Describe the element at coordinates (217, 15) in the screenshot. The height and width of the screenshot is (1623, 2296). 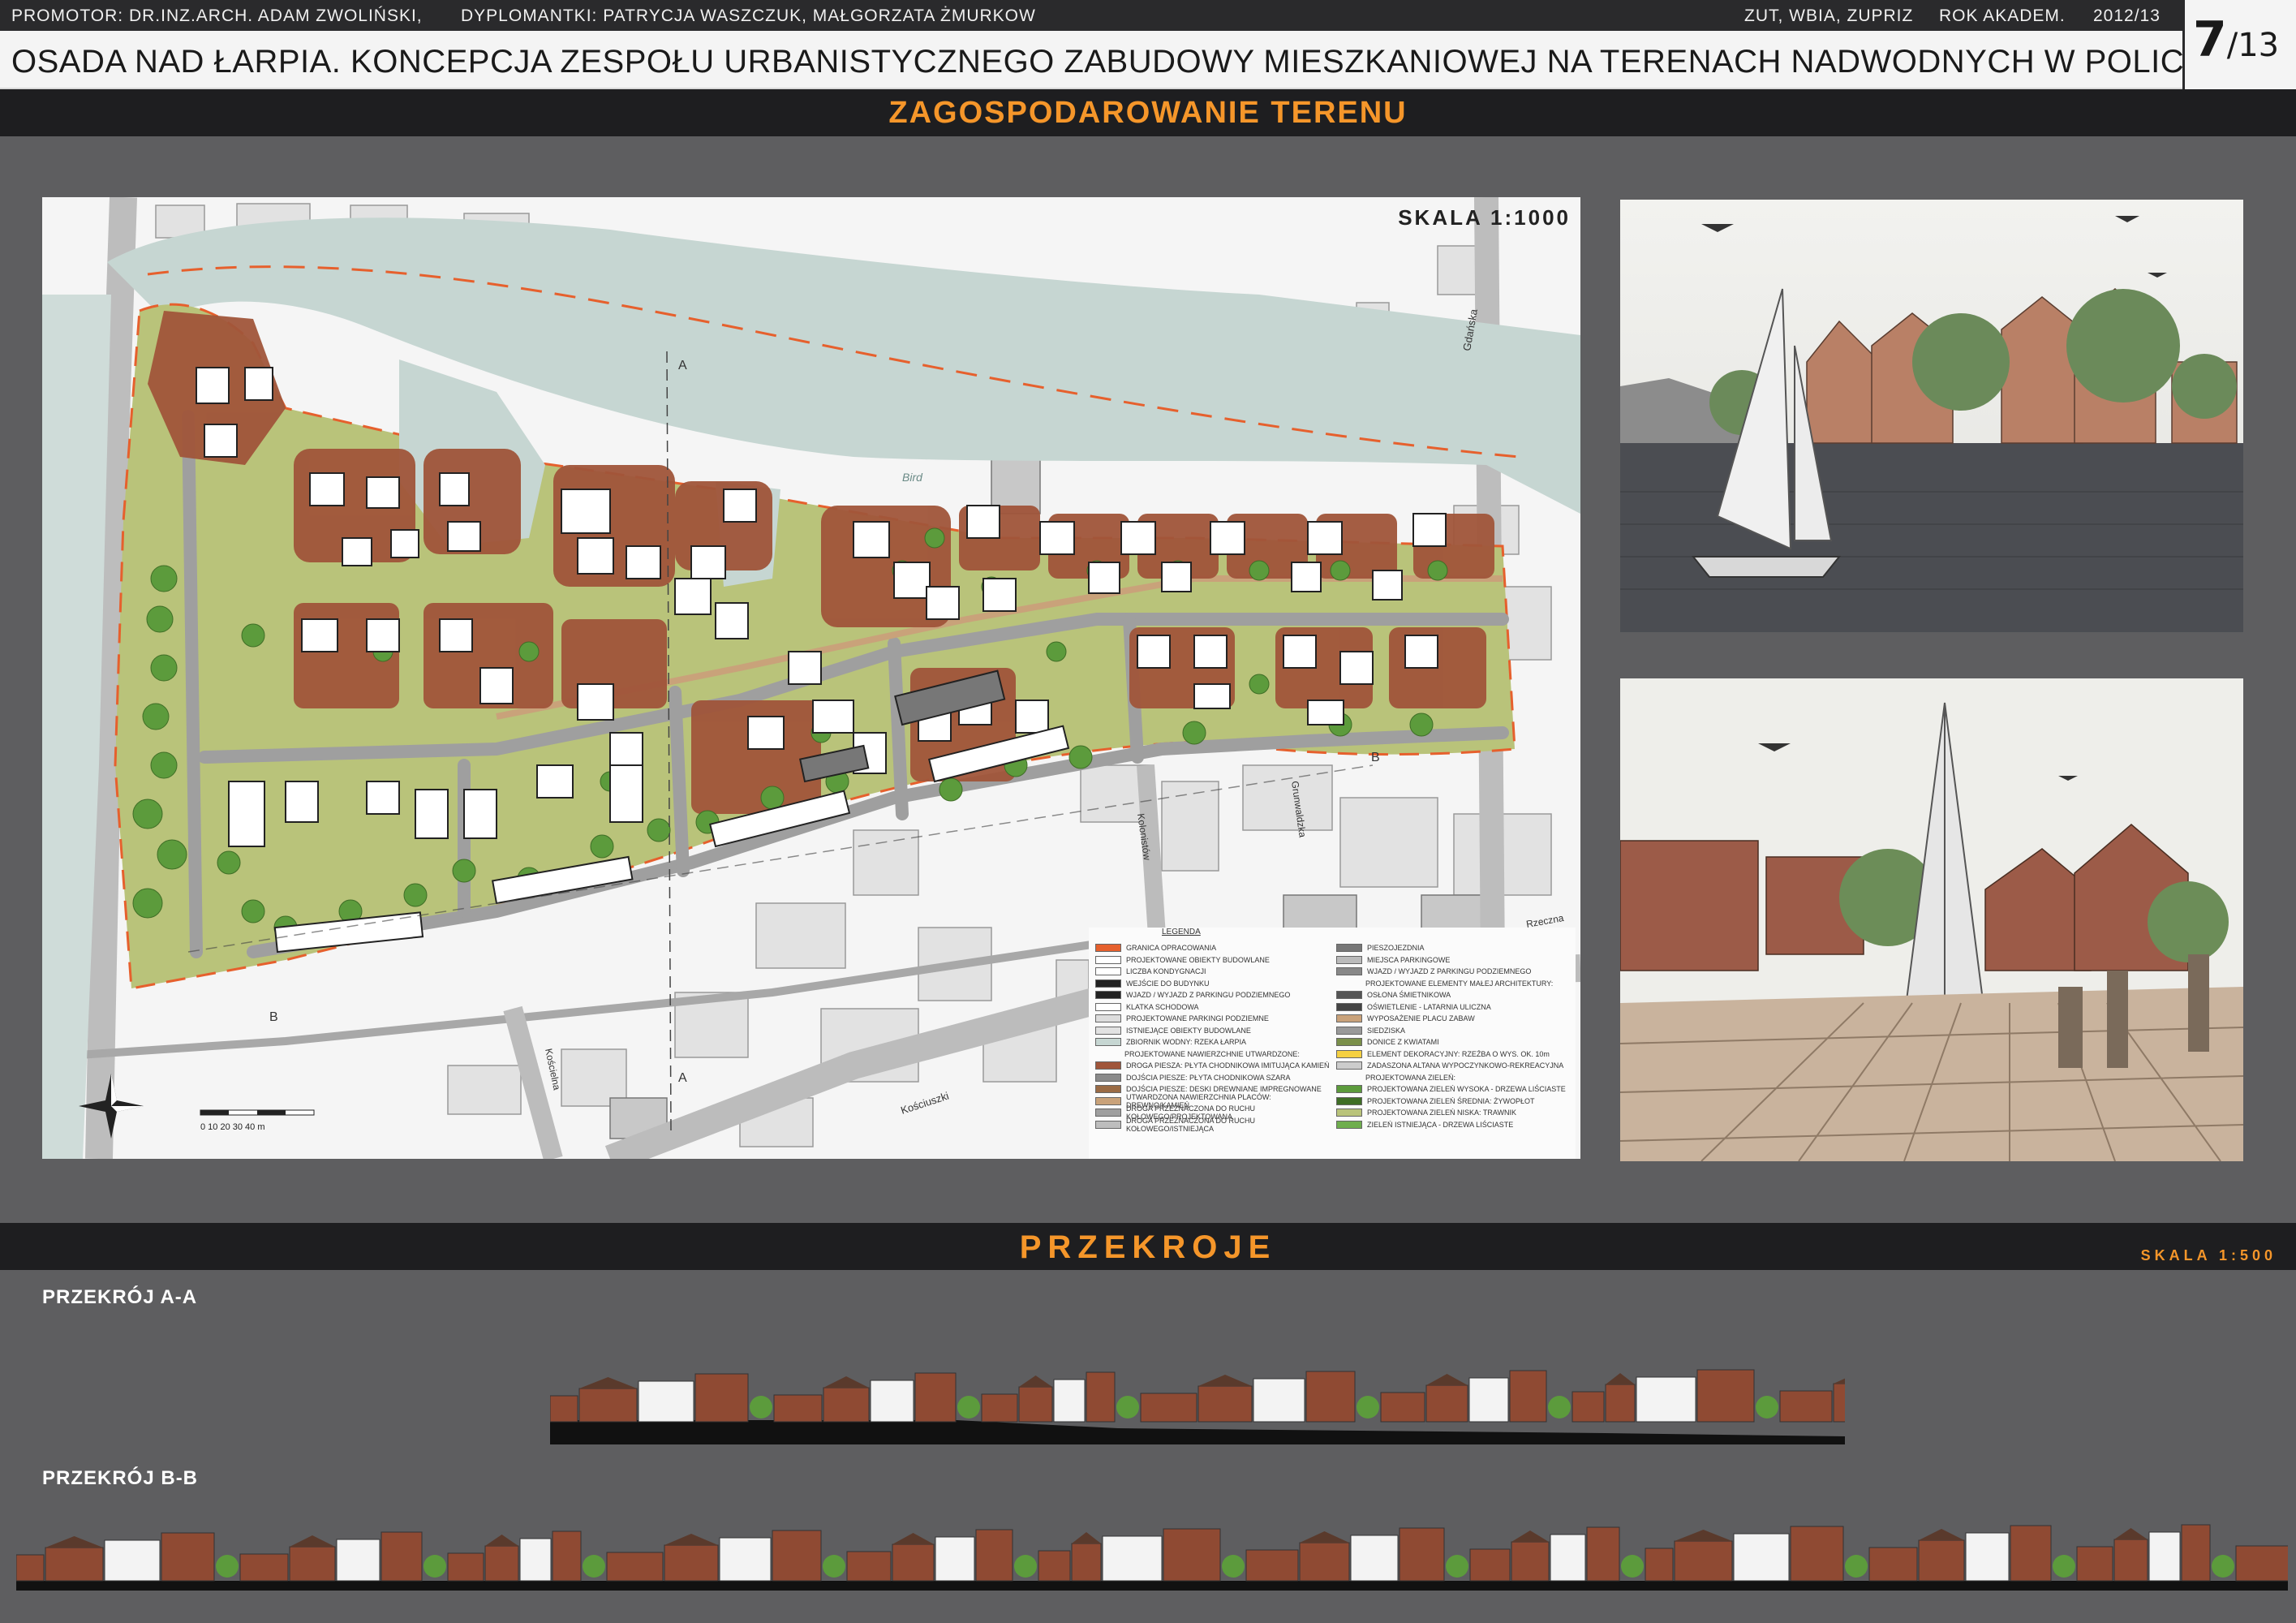
I see `promotor-text: PROMOTOR: DR.INZ.ARCH. ADAM ZWOLIŃSKI,` at that location.